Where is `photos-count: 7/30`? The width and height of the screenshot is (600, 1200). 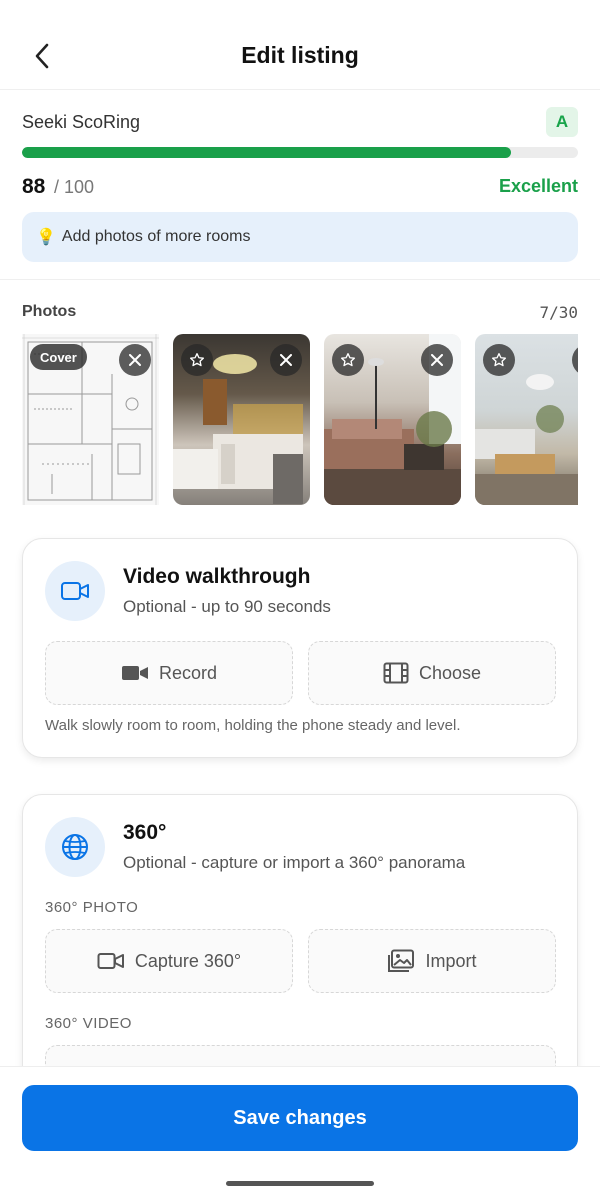 photos-count: 7/30 is located at coordinates (558, 312).